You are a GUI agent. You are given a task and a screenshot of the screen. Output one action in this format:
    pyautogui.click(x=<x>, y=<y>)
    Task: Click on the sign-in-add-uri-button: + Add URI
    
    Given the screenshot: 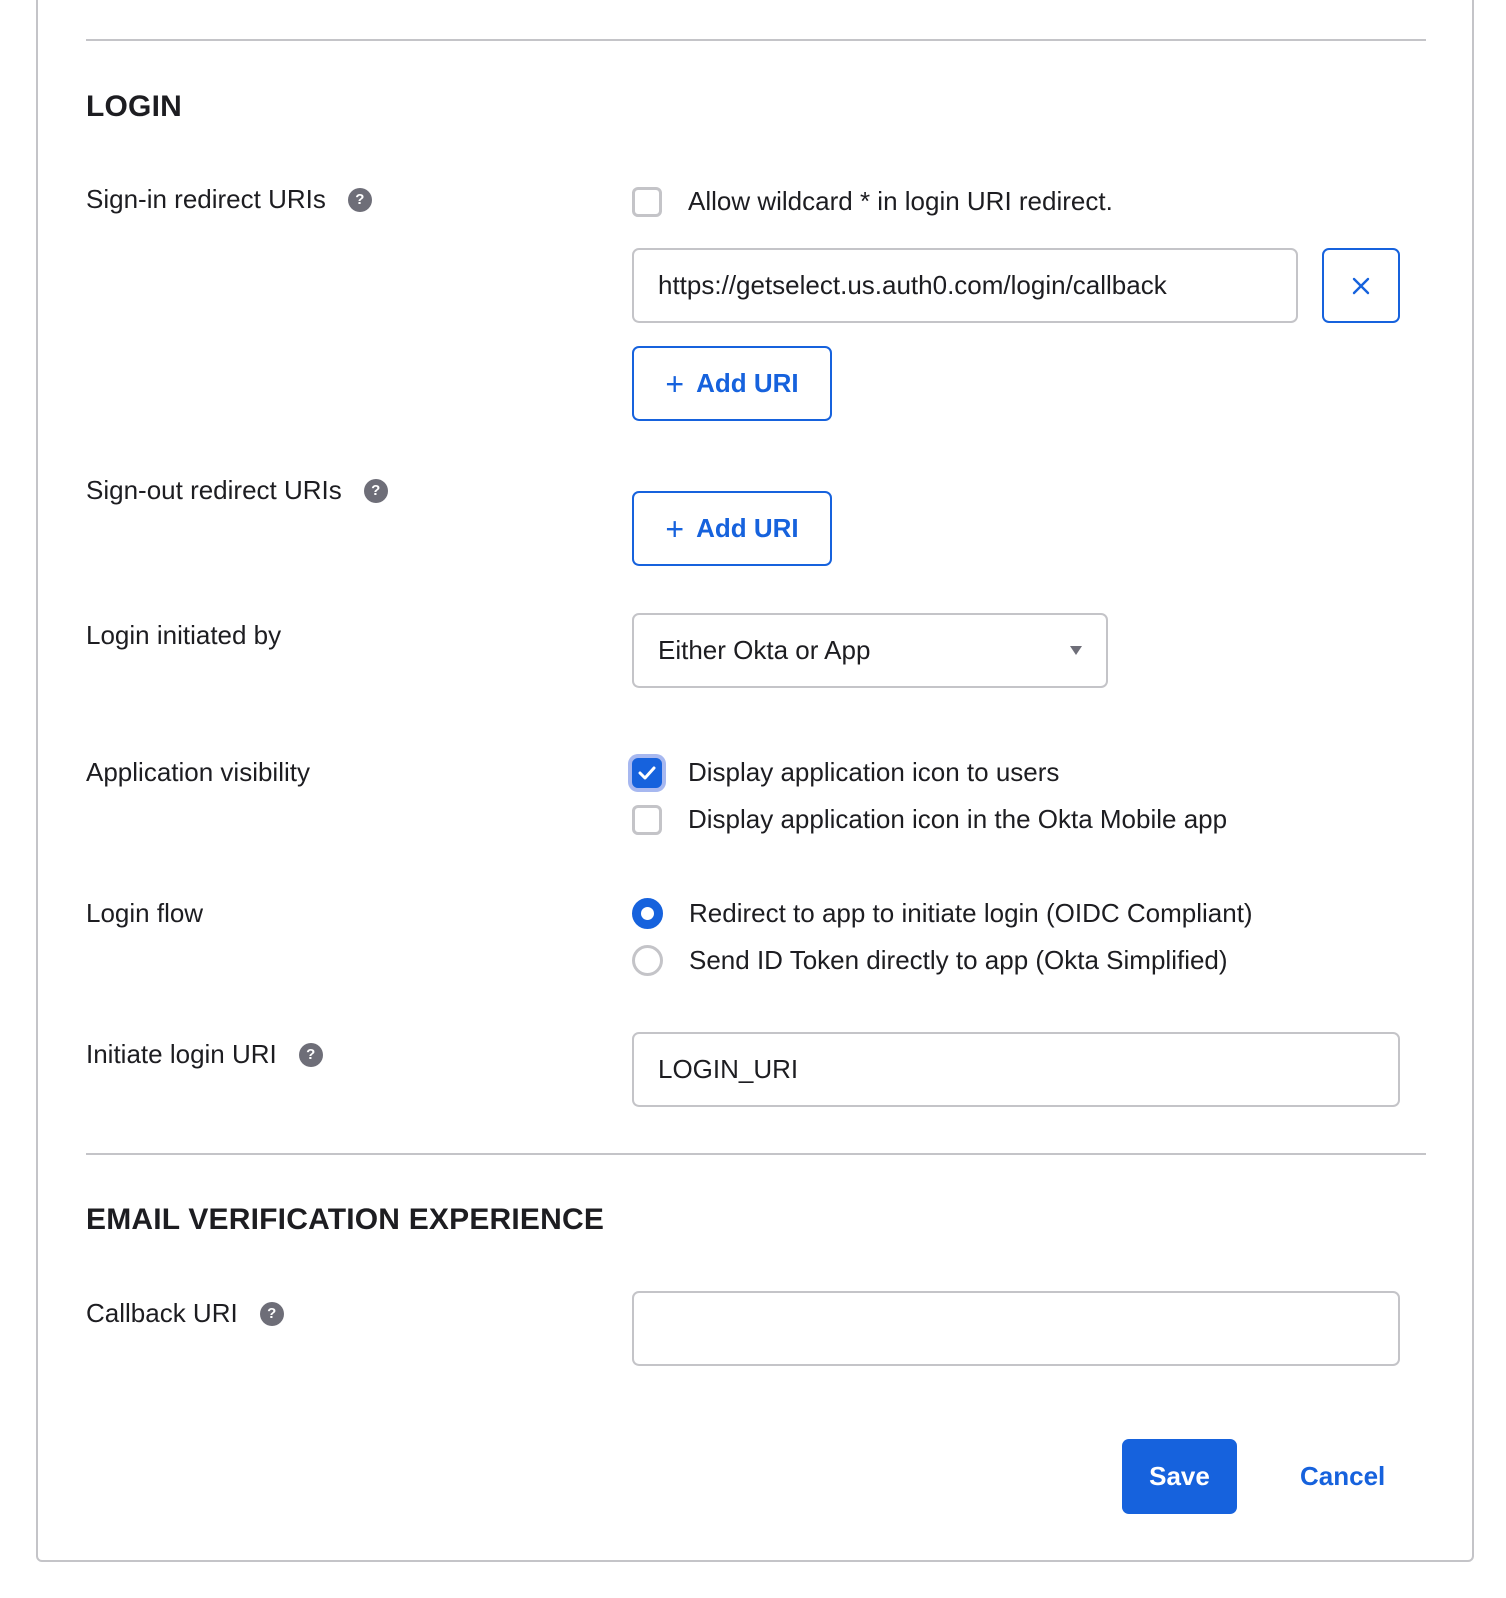 What is the action you would take?
    pyautogui.click(x=732, y=383)
    